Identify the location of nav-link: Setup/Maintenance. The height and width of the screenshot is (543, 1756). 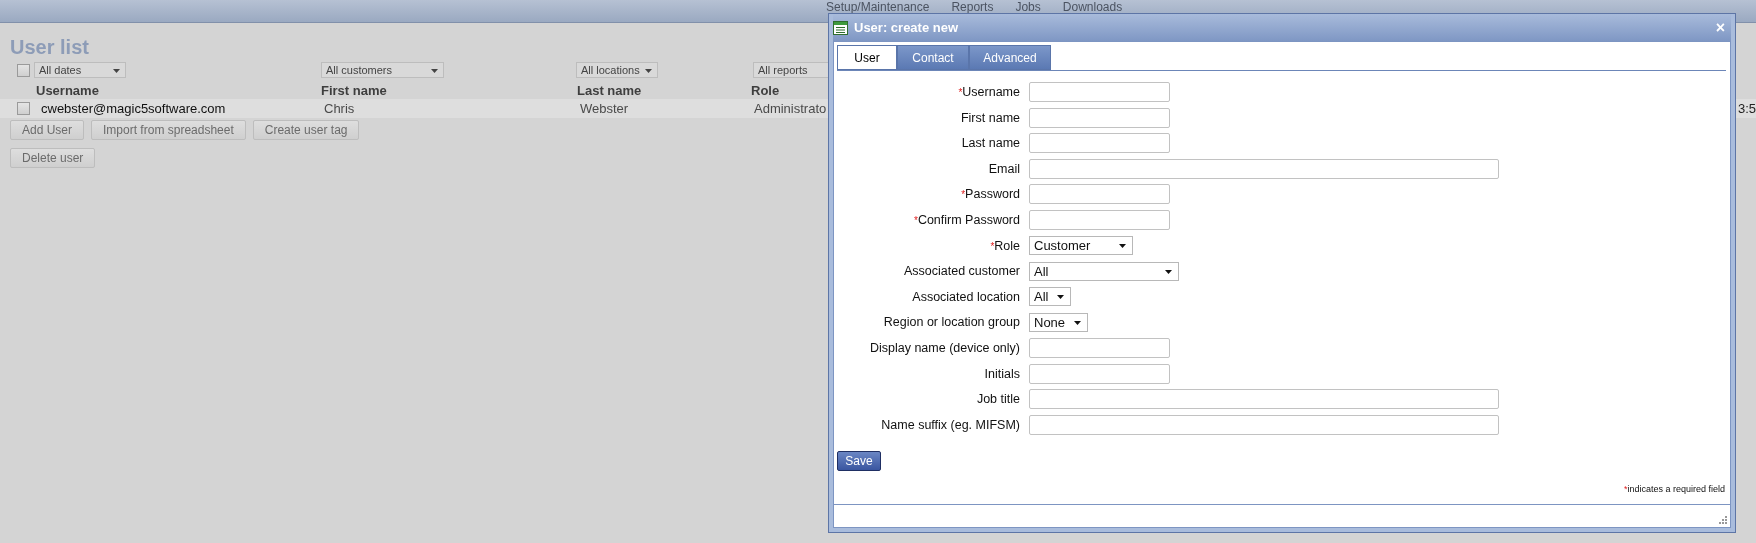
(878, 6).